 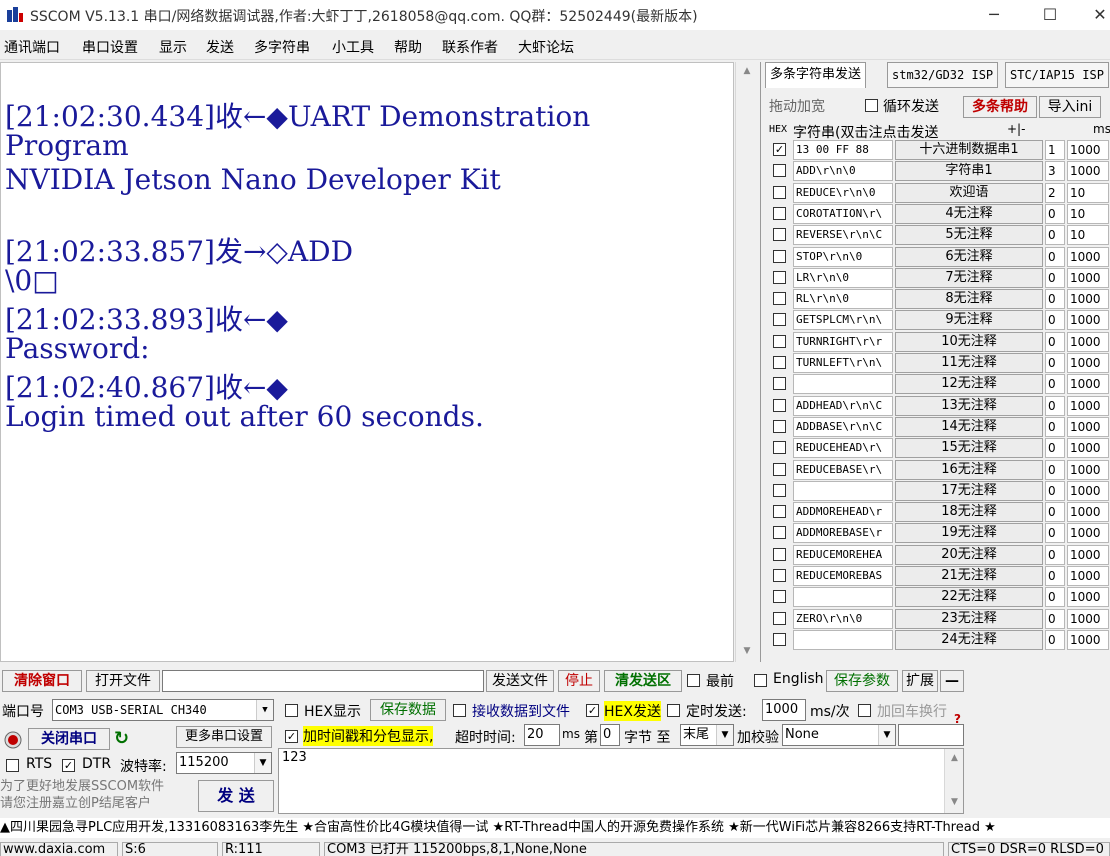 What do you see at coordinates (843, 320) in the screenshot?
I see `row-string-input: GETSPLCM\r\n\` at bounding box center [843, 320].